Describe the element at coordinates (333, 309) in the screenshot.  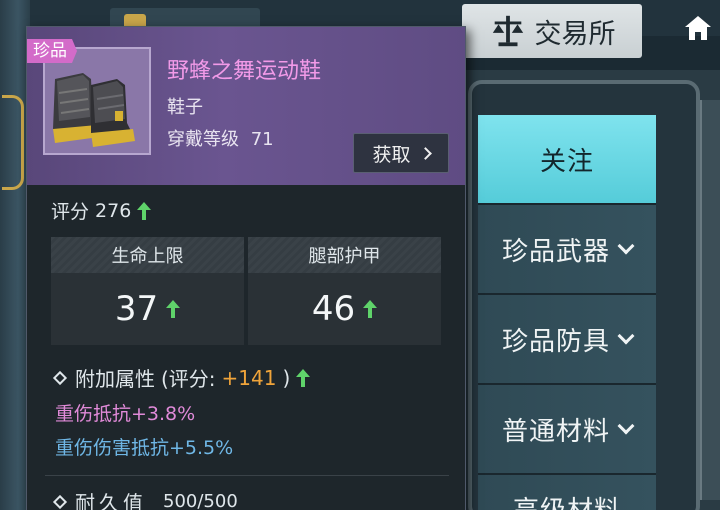
I see `stat-value: 46` at that location.